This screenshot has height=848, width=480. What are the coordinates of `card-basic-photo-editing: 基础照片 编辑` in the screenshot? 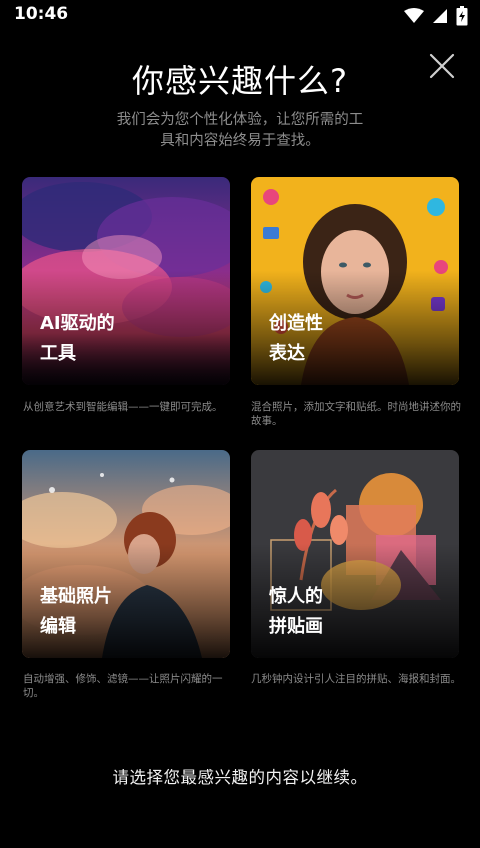 It's located at (126, 554).